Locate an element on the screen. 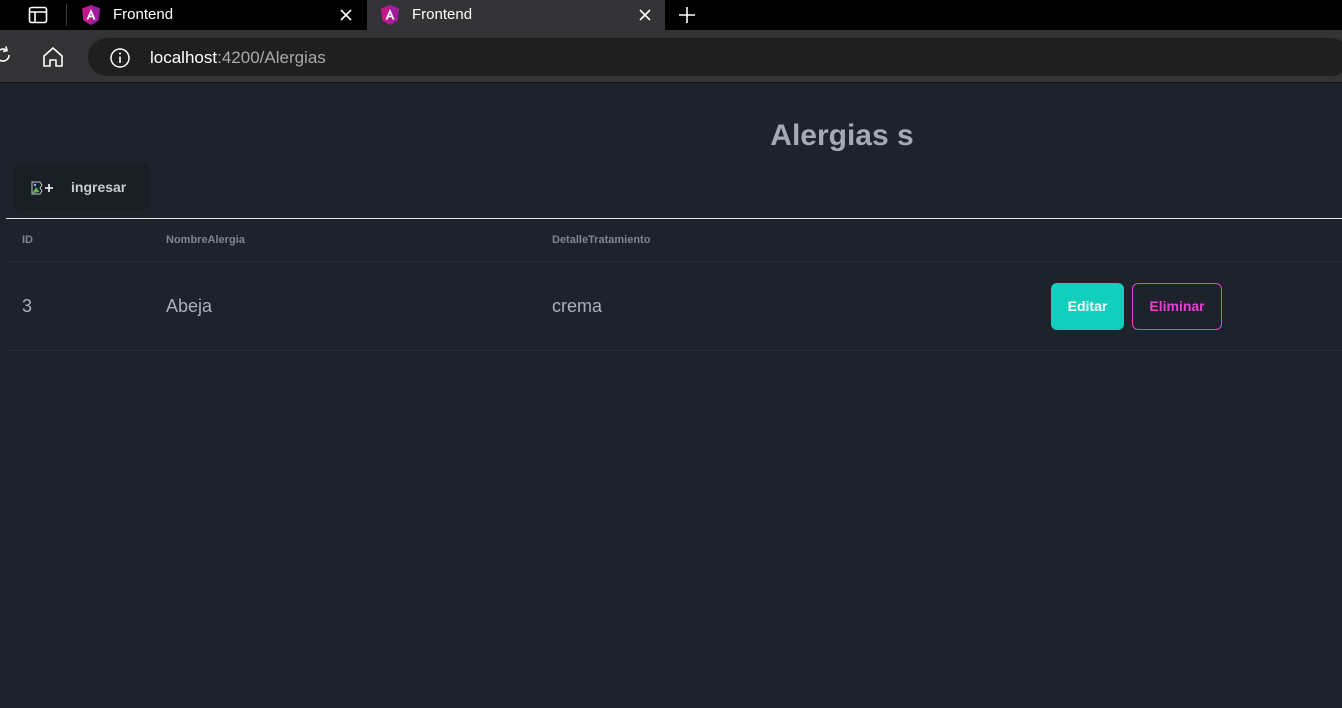 Image resolution: width=1342 pixels, height=708 pixels. ingresar-button: ingresar is located at coordinates (82, 187).